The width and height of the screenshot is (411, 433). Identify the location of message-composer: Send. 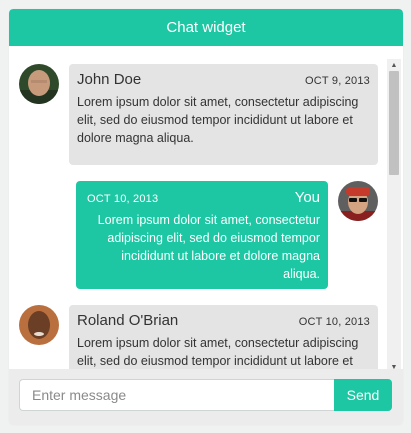
(206, 397).